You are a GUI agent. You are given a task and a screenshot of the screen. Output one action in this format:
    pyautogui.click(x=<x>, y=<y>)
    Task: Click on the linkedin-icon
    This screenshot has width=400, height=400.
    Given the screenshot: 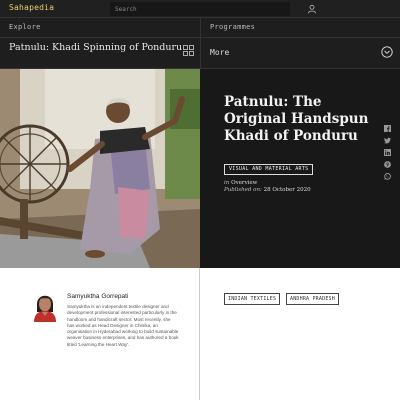 What is the action you would take?
    pyautogui.click(x=387, y=152)
    